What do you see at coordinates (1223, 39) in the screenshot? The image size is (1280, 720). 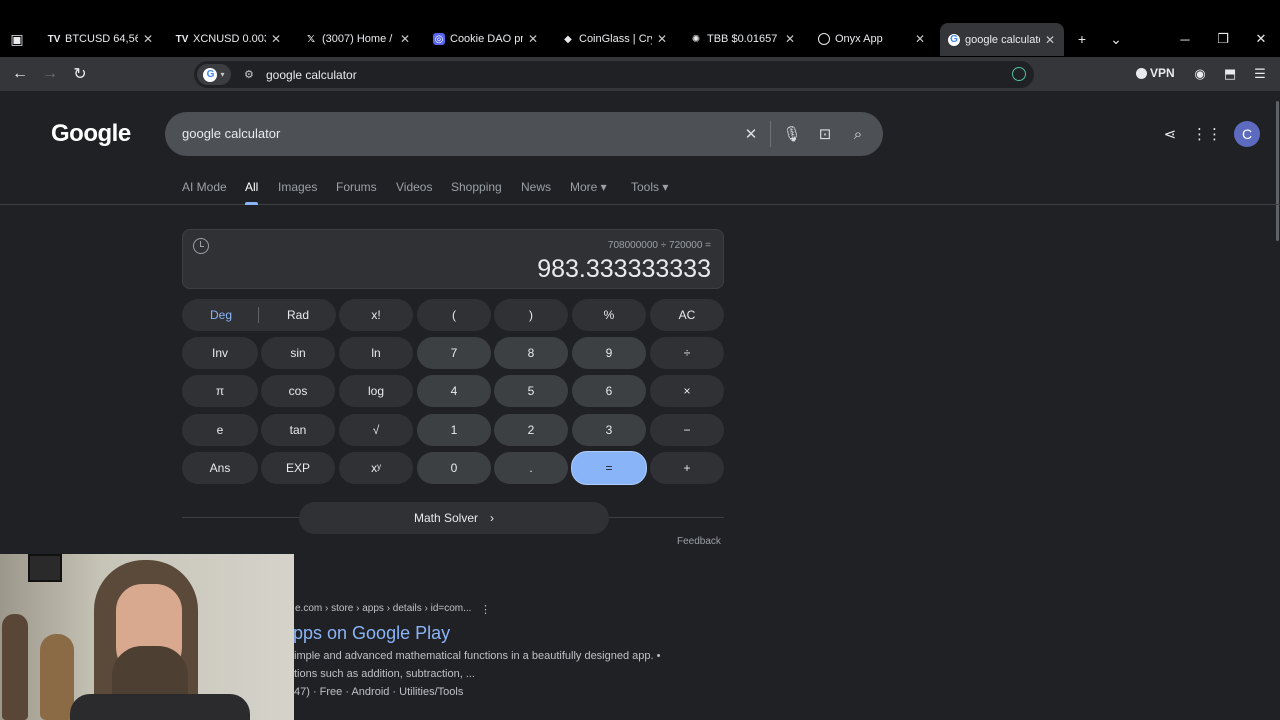 I see `restore-icon: ❐` at bounding box center [1223, 39].